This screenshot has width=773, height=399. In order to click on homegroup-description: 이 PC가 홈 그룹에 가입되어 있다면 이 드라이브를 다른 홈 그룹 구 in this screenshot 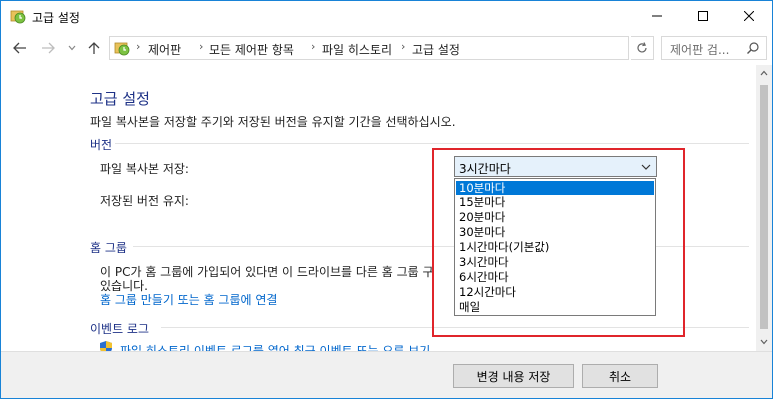, I will do `click(267, 272)`.